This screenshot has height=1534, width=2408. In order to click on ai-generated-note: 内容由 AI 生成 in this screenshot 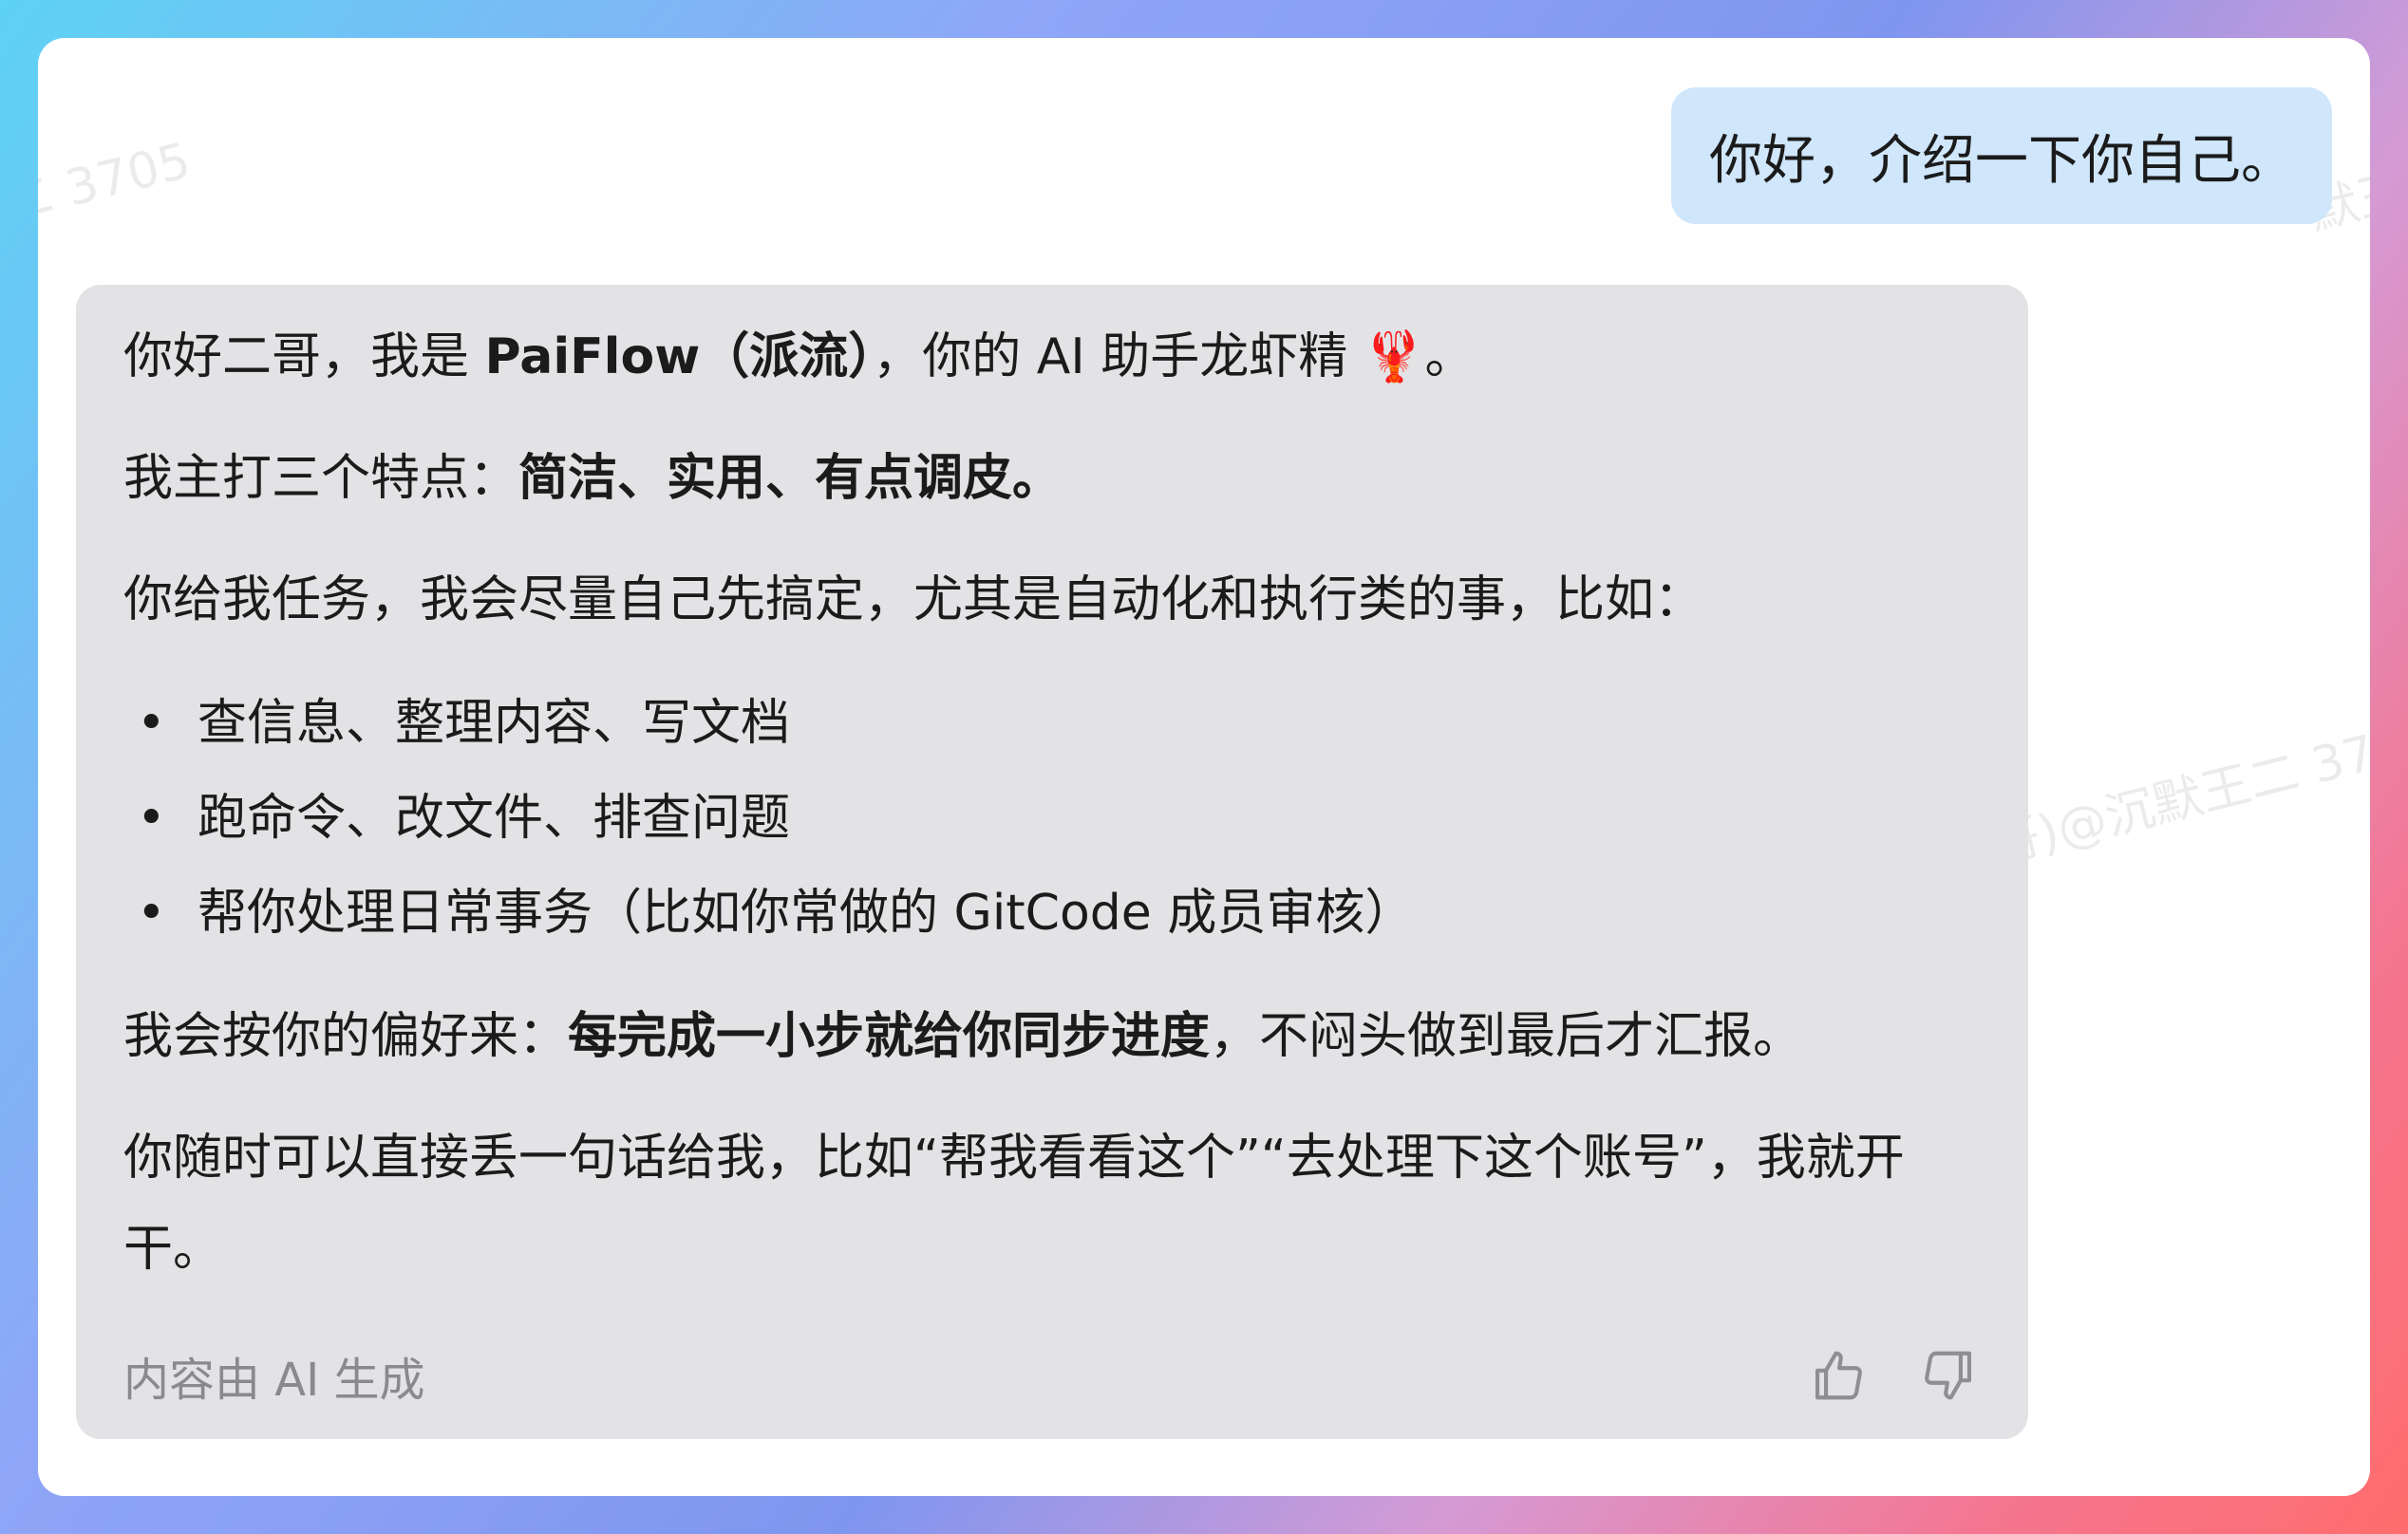, I will do `click(274, 1380)`.